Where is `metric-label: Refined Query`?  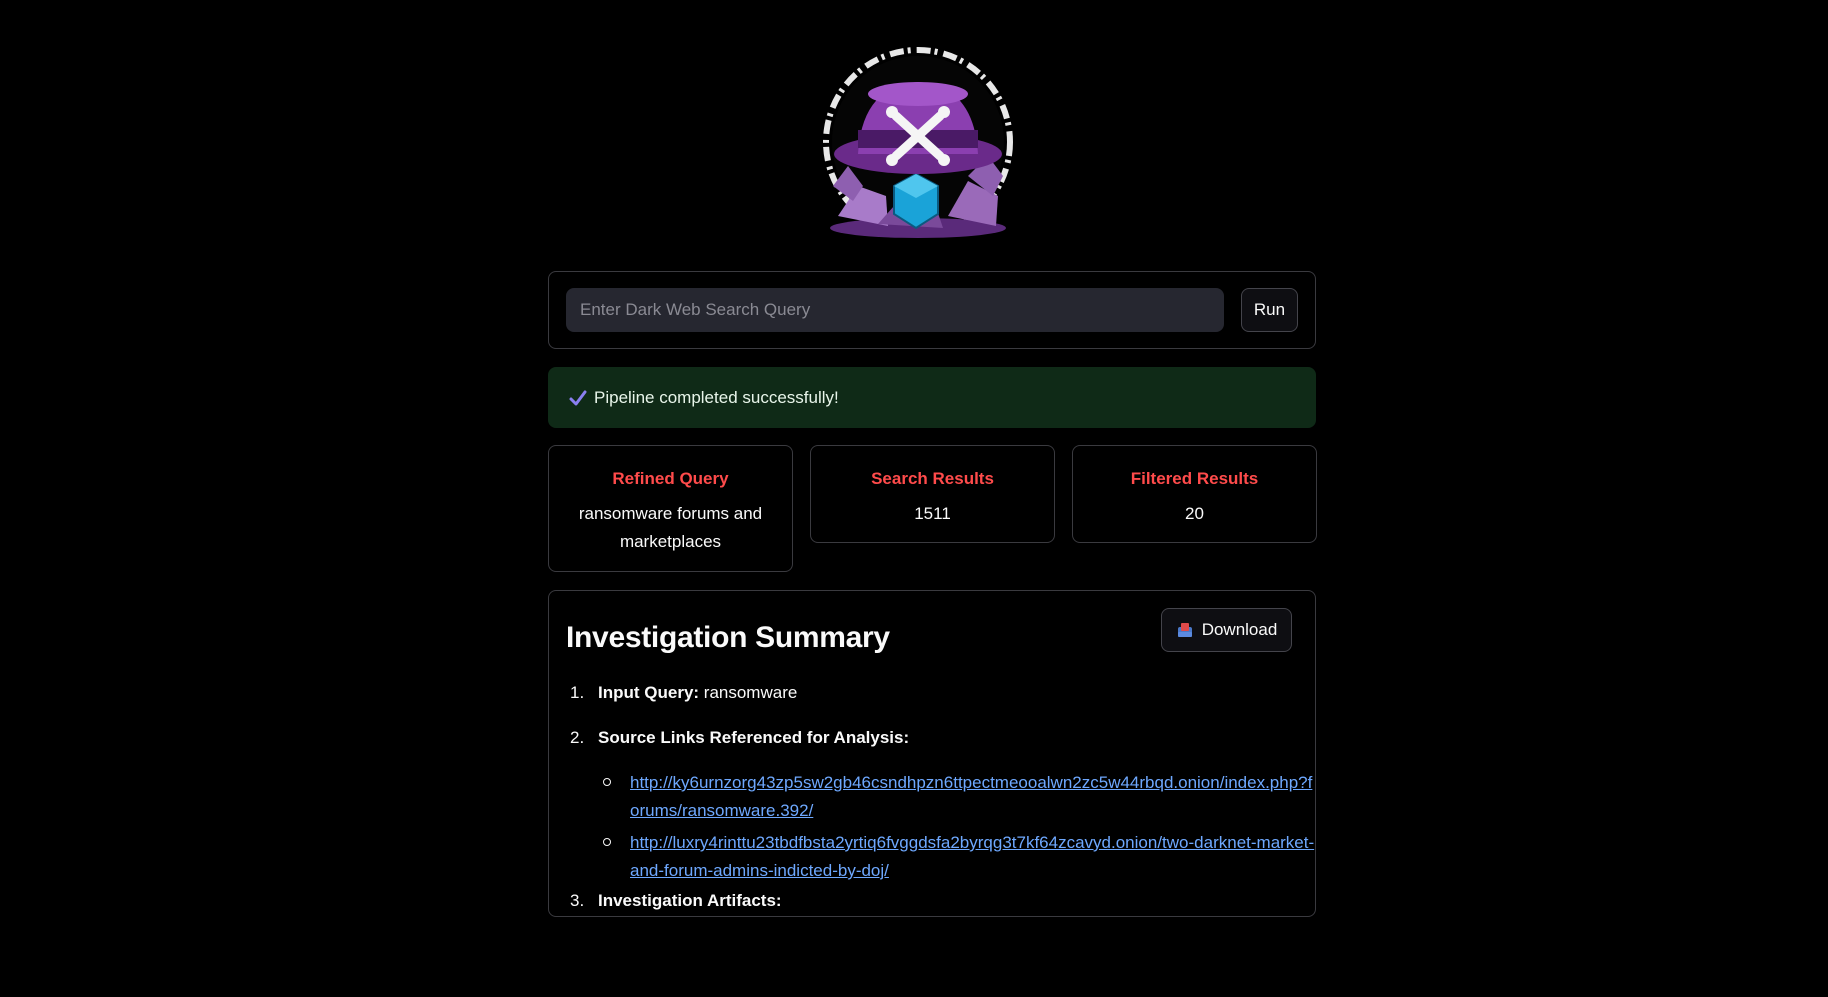
metric-label: Refined Query is located at coordinates (670, 478).